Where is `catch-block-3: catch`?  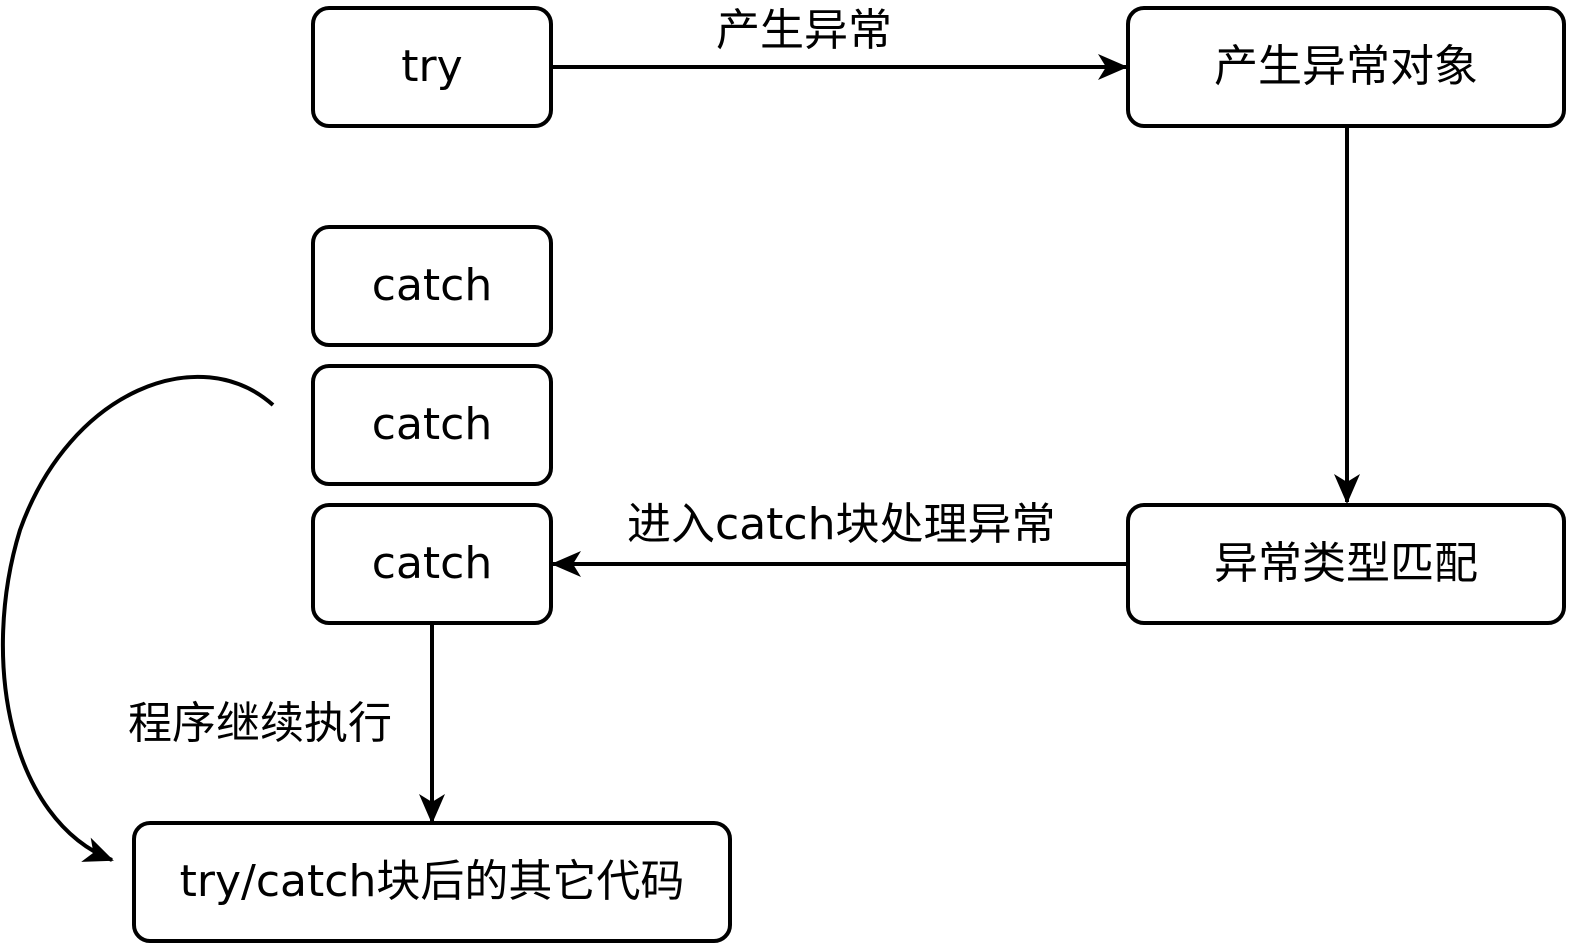
catch-block-3: catch is located at coordinates (432, 564).